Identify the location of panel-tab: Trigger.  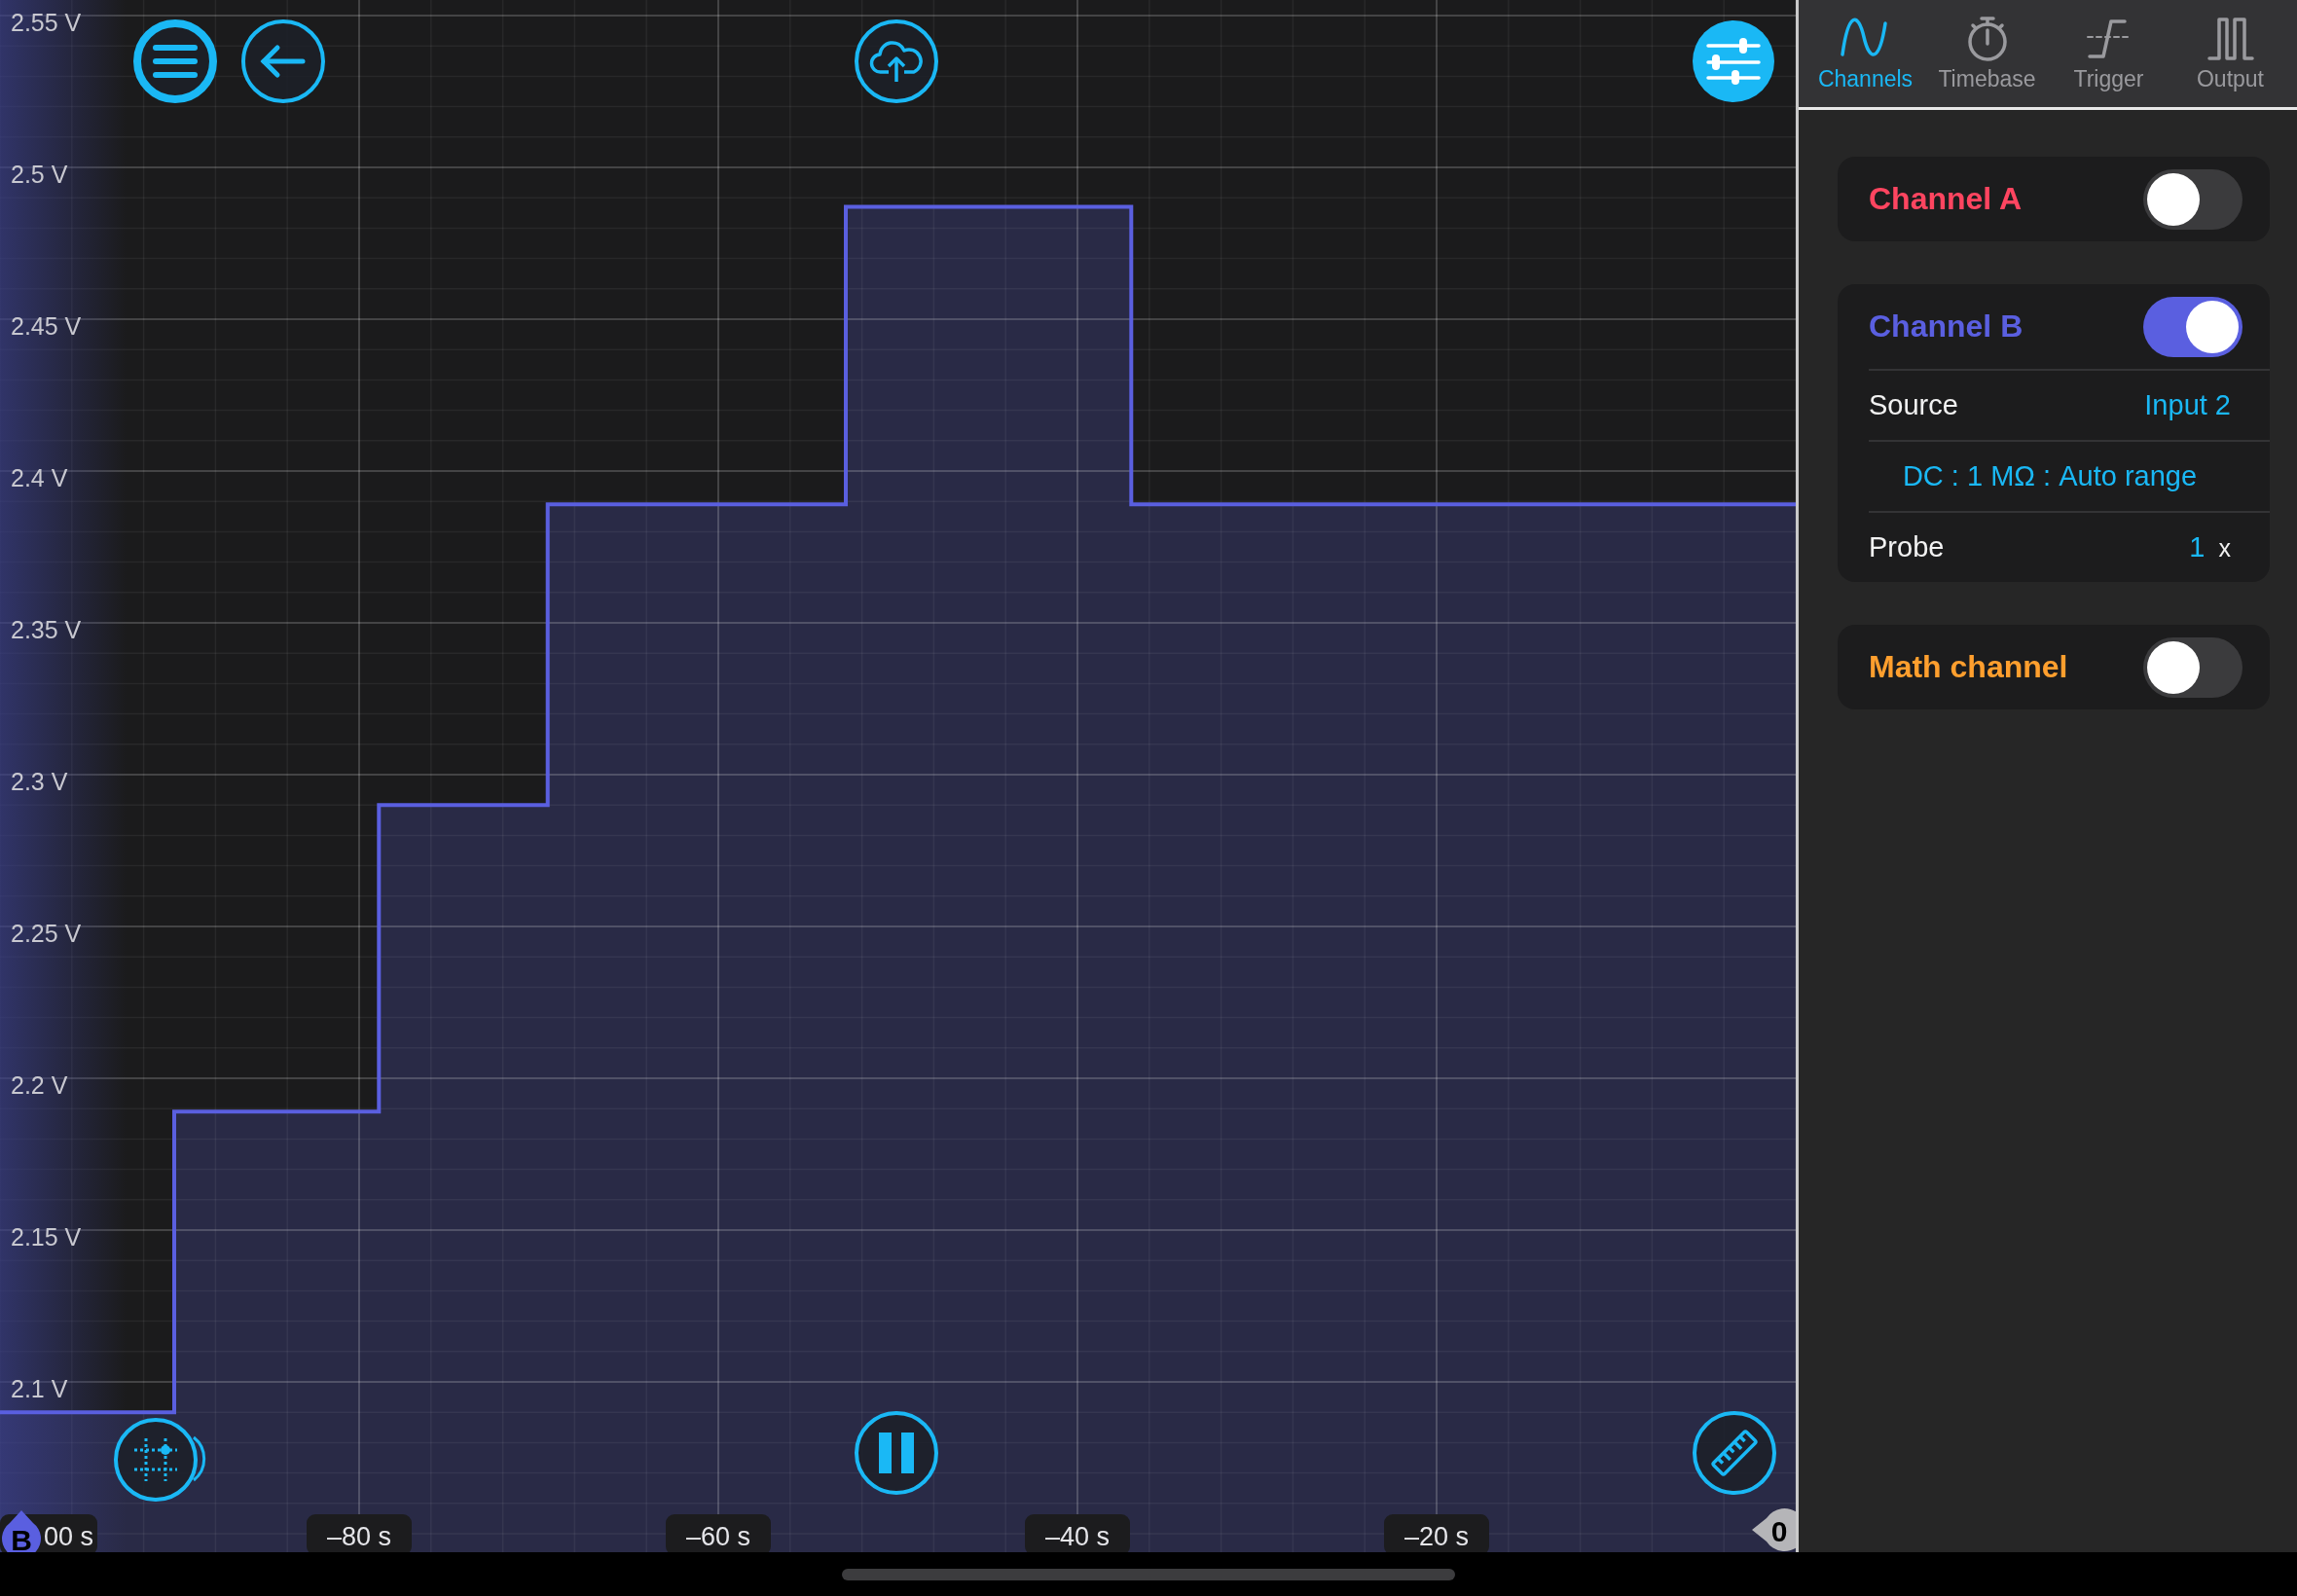
(2108, 53).